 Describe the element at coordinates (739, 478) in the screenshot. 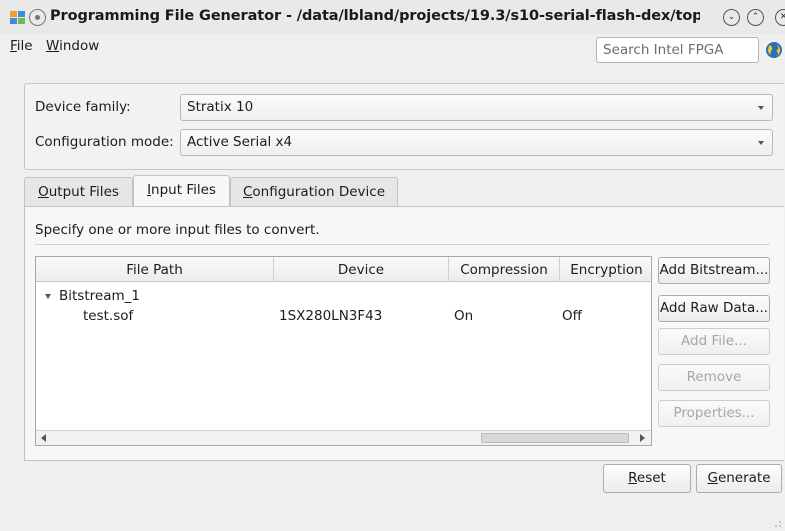

I see `generate-button: Generate` at that location.